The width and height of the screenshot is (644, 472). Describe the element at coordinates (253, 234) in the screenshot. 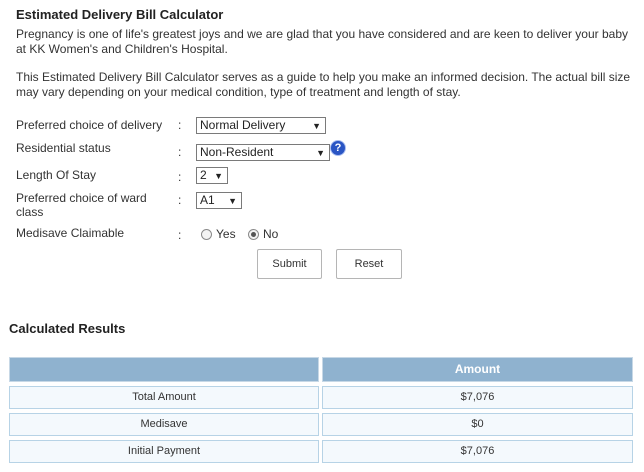

I see `medisave-no-radio` at that location.